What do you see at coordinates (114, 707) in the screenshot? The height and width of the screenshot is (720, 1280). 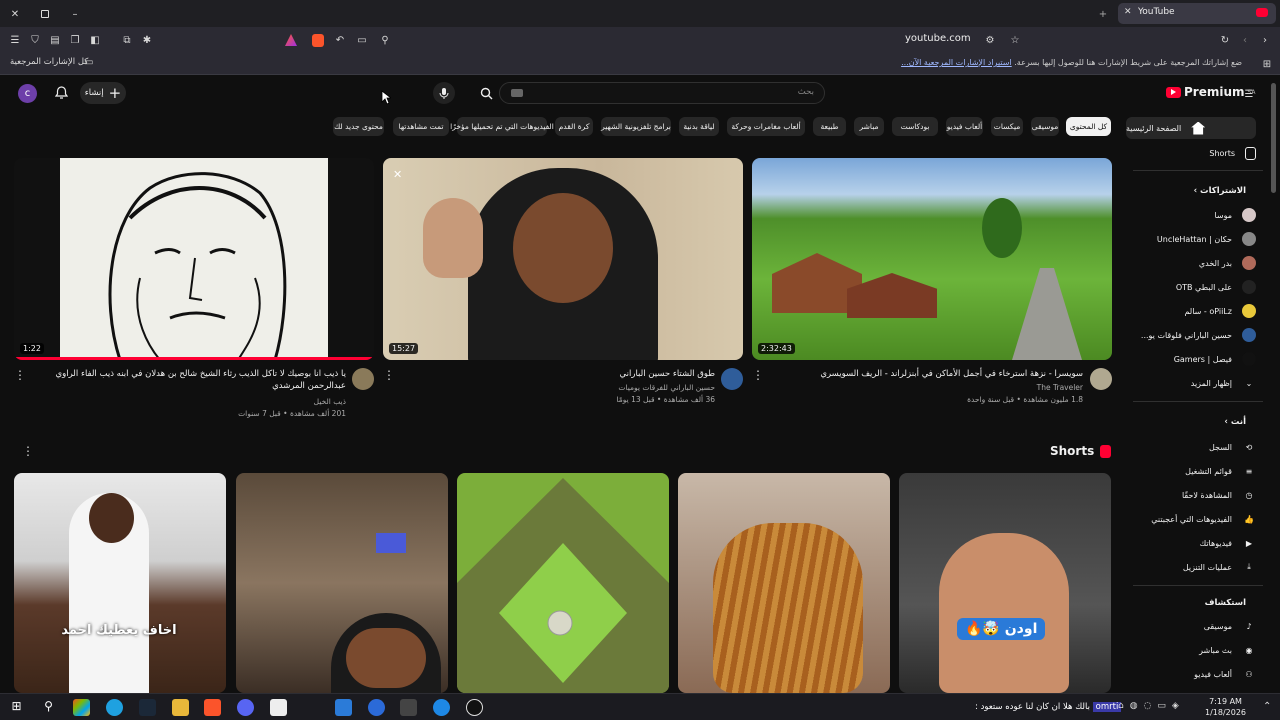 I see `edge-icon` at bounding box center [114, 707].